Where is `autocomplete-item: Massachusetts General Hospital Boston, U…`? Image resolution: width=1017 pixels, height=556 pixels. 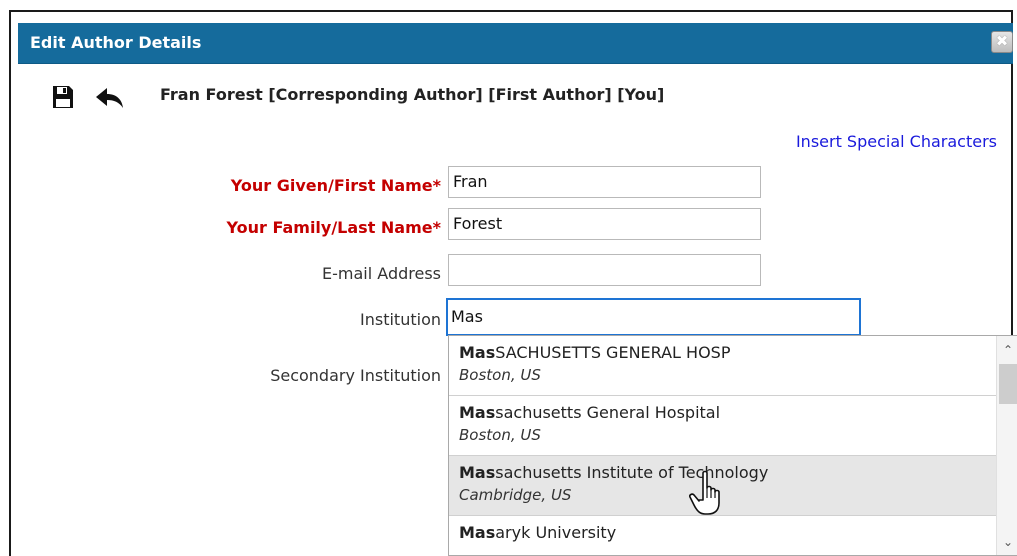 autocomplete-item: Massachusetts General Hospital Boston, U… is located at coordinates (723, 426).